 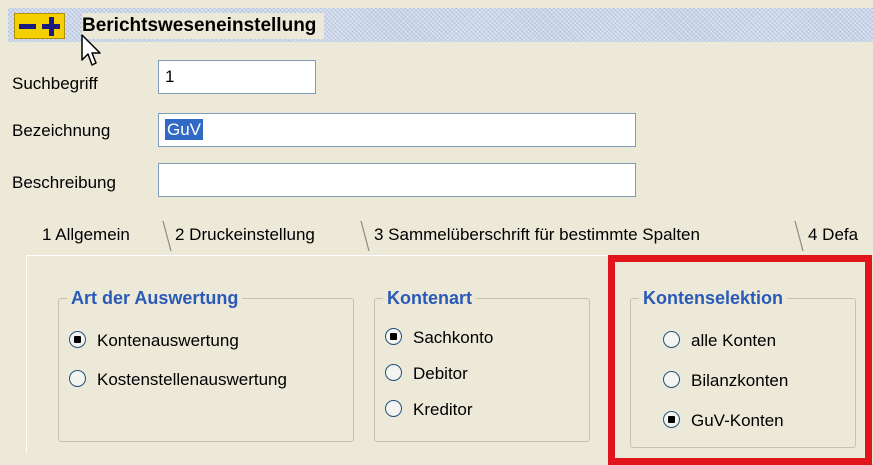 What do you see at coordinates (91, 50) in the screenshot?
I see `mouse-cursor-icon` at bounding box center [91, 50].